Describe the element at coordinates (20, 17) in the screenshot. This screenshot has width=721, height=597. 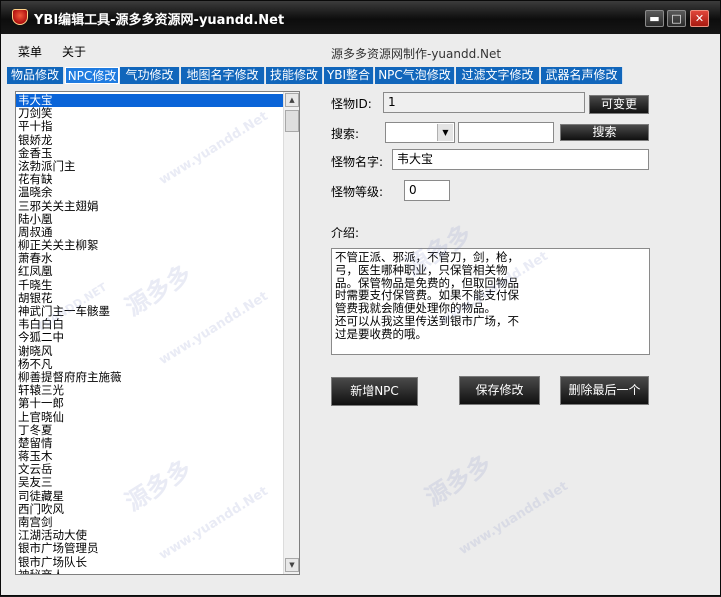
I see `app-shield-icon` at that location.